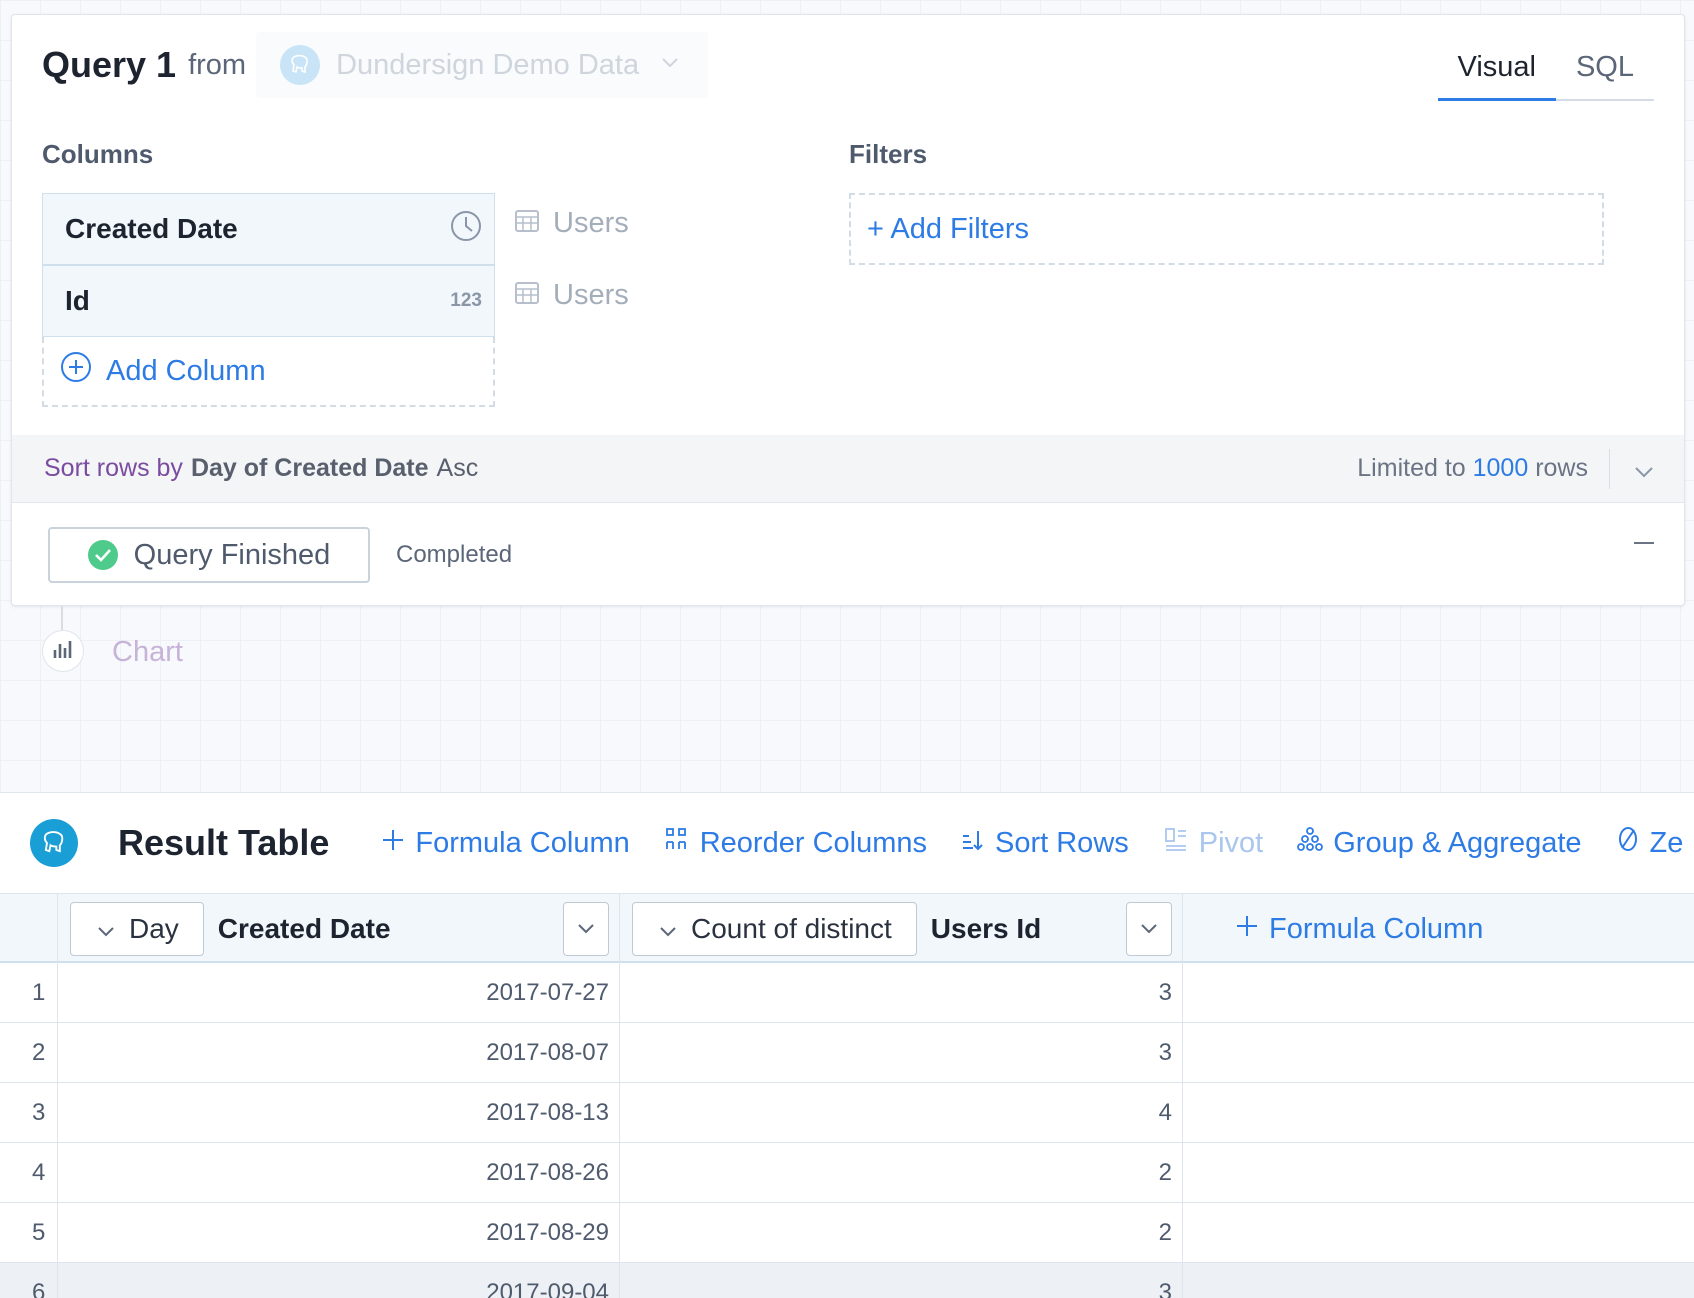  What do you see at coordinates (339, 1280) in the screenshot?
I see `cell-created-date: 2017-09-04` at bounding box center [339, 1280].